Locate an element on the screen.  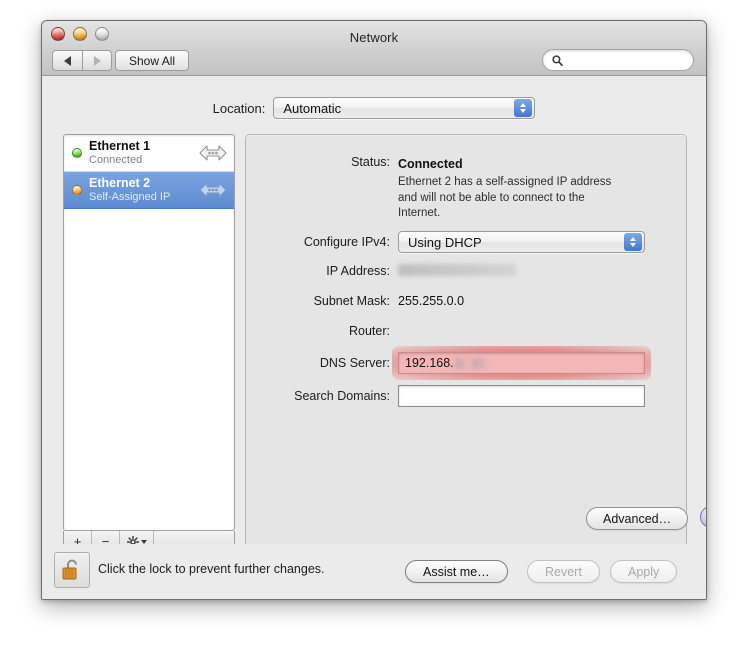
lock-button is located at coordinates (72, 570).